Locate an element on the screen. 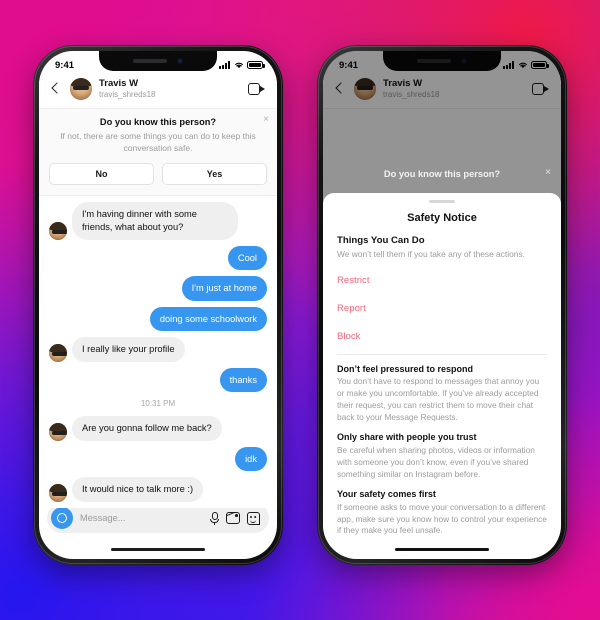 The height and width of the screenshot is (620, 600). tip-heading: Don’t feel pressured to respond is located at coordinates (405, 368).